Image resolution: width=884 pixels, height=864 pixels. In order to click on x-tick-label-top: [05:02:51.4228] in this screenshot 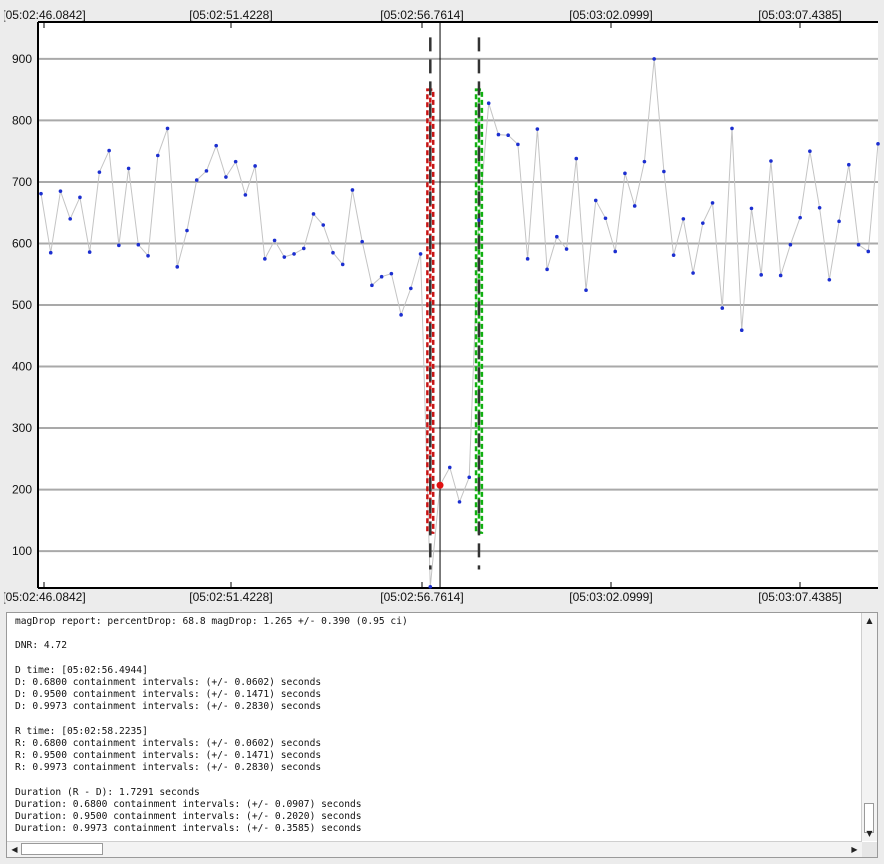, I will do `click(230, 15)`.